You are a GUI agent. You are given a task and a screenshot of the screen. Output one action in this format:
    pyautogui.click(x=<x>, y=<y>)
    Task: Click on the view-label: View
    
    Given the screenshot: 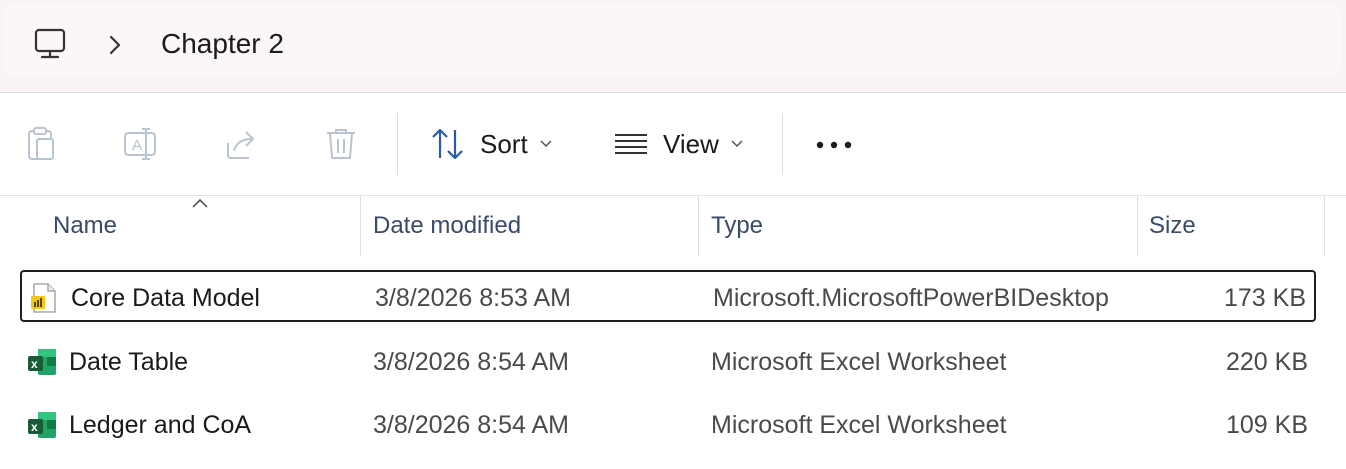 What is the action you would take?
    pyautogui.click(x=691, y=143)
    